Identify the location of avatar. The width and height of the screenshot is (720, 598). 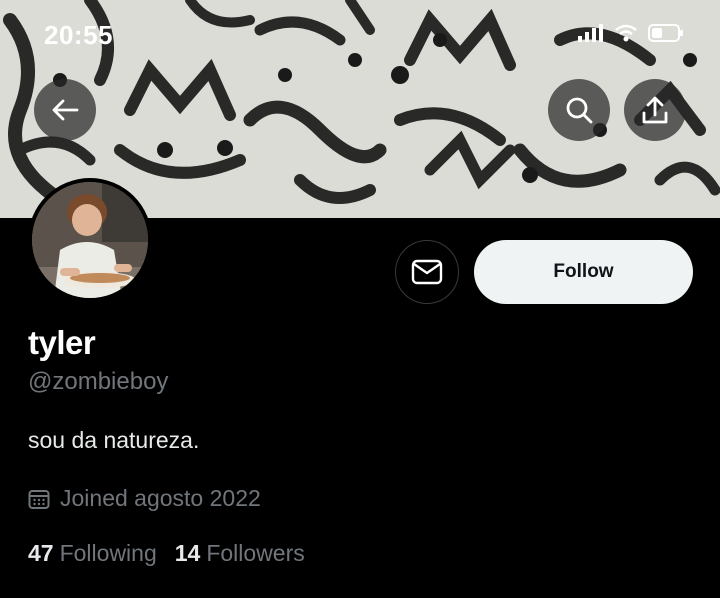
(90, 240).